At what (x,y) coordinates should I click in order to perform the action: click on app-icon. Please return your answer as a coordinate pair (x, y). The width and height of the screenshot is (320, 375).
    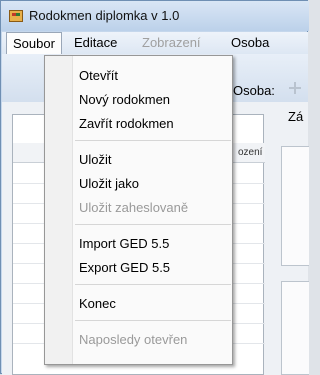
    Looking at the image, I should click on (16, 16).